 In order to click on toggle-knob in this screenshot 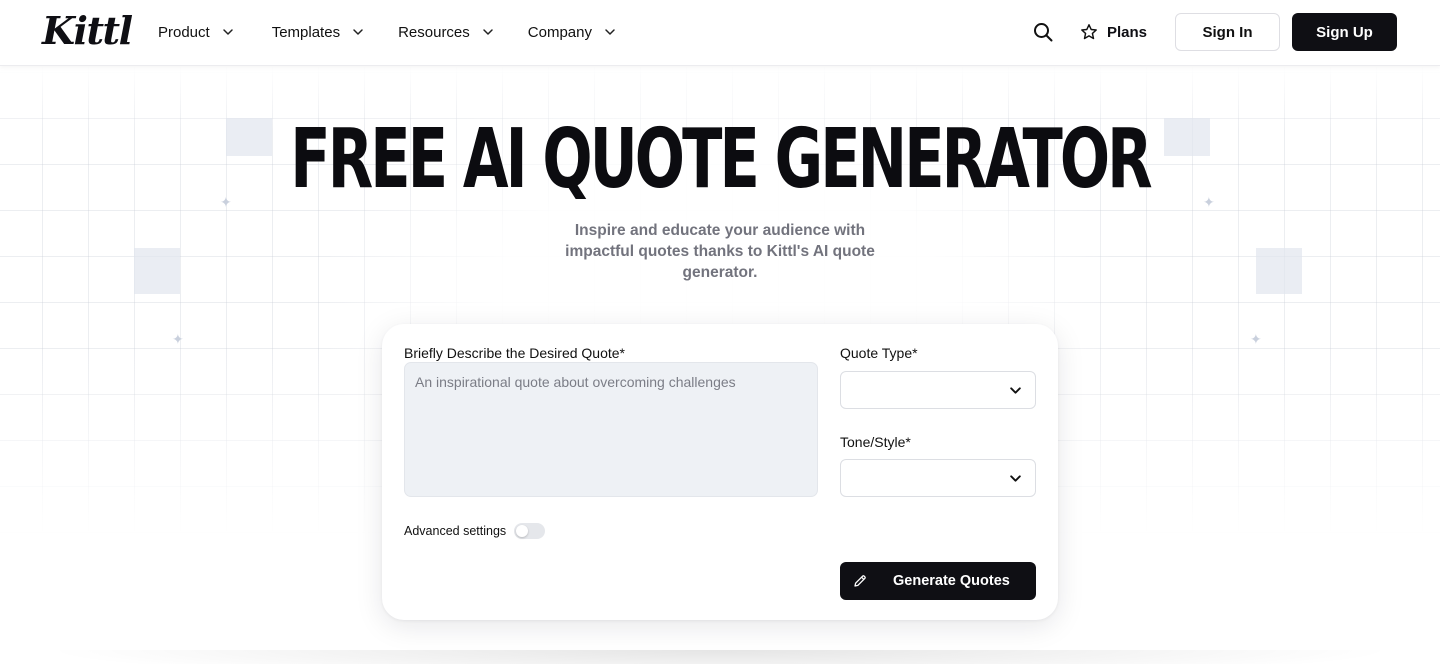, I will do `click(522, 531)`.